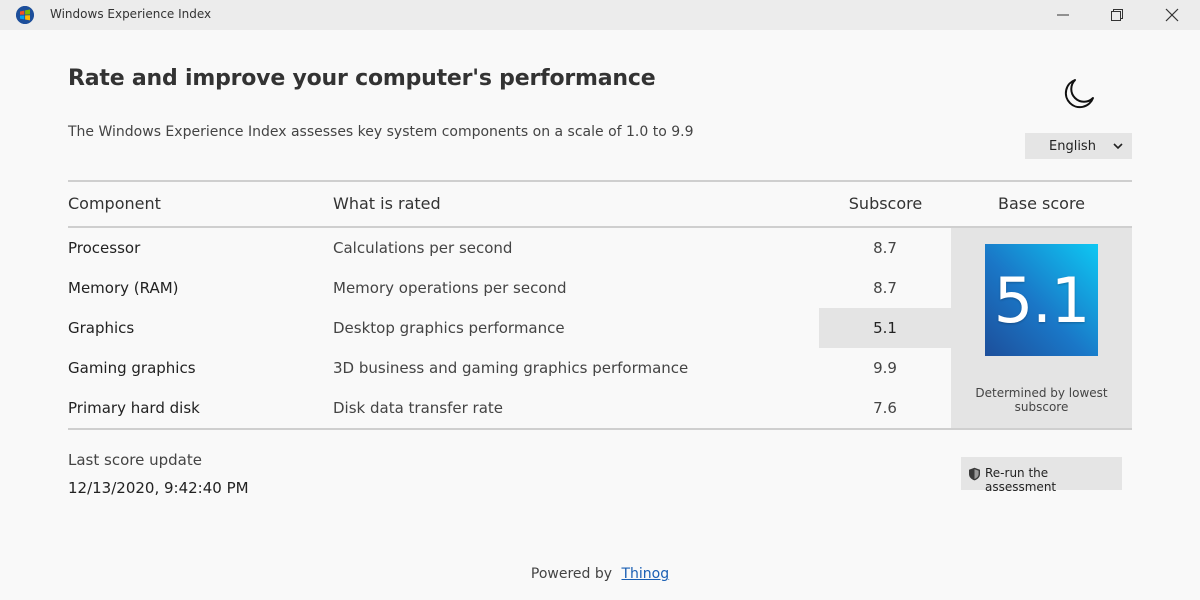 This screenshot has height=600, width=1200. Describe the element at coordinates (885, 203) in the screenshot. I see `column-header-subscore: Subscore` at that location.